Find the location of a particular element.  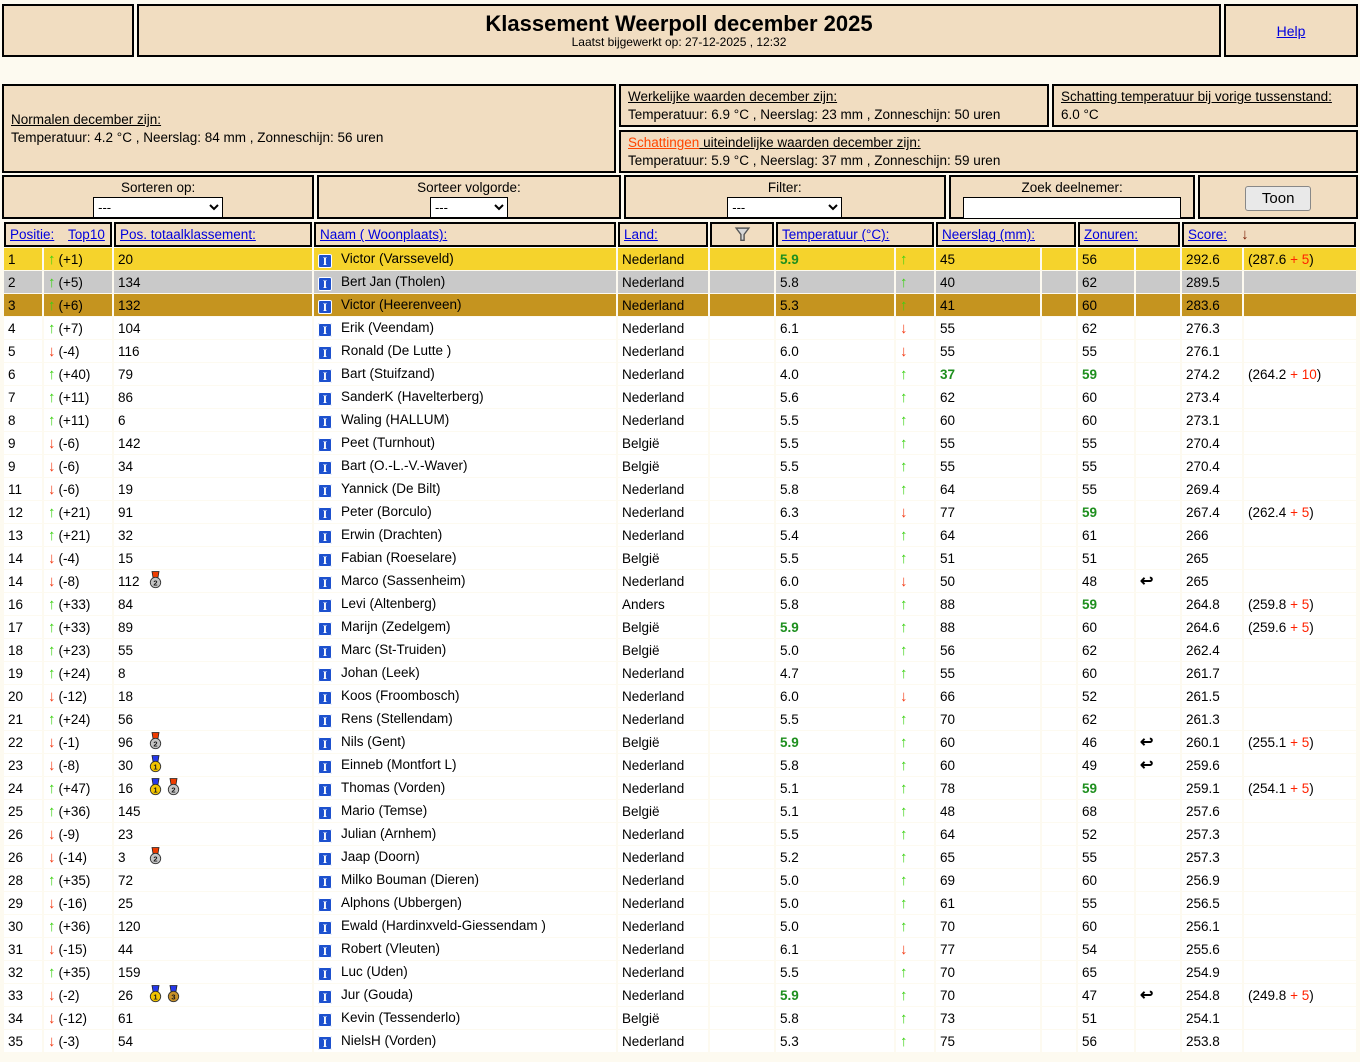

score-sort-link: Score: is located at coordinates (1207, 234).